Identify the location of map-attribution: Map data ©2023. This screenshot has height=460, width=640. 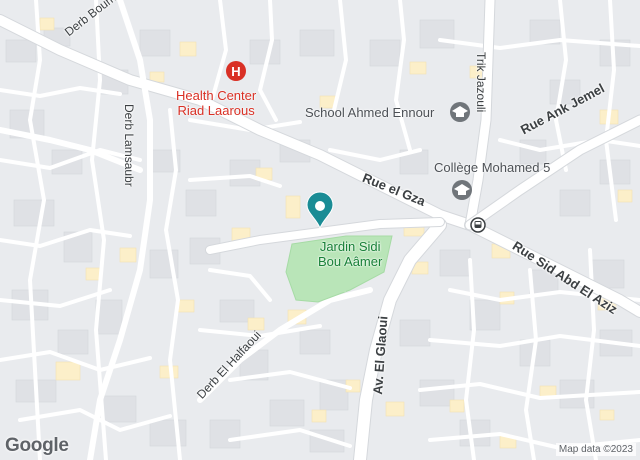
(595, 449).